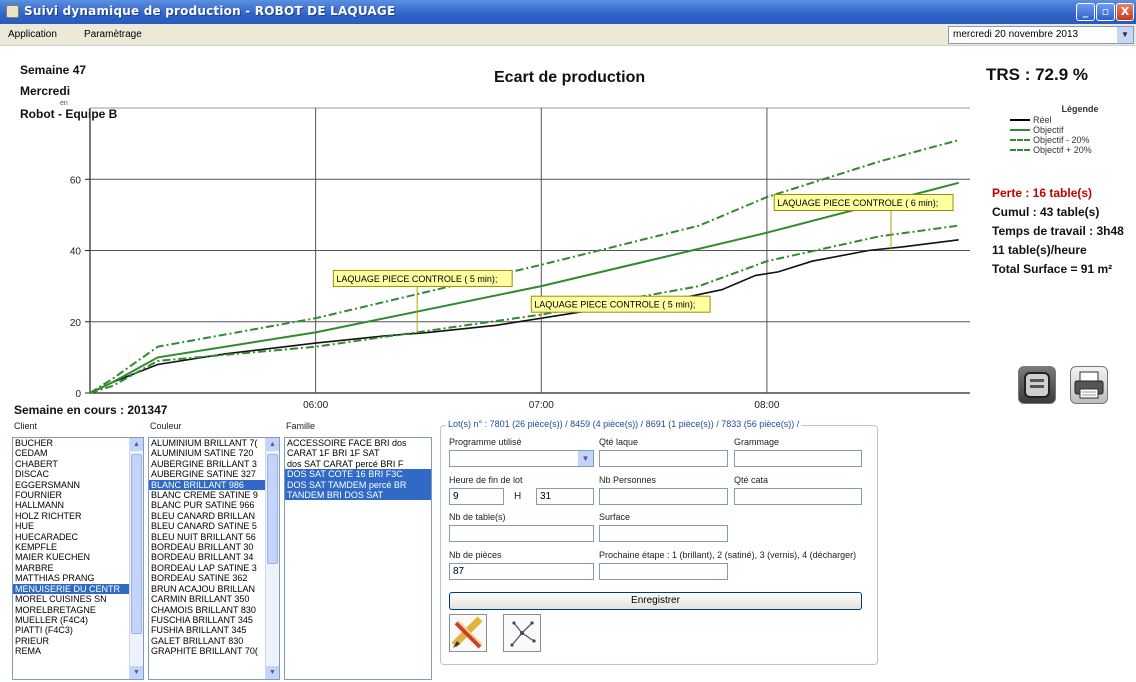 The height and width of the screenshot is (682, 1136). I want to click on surface-label: Surface, so click(615, 517).